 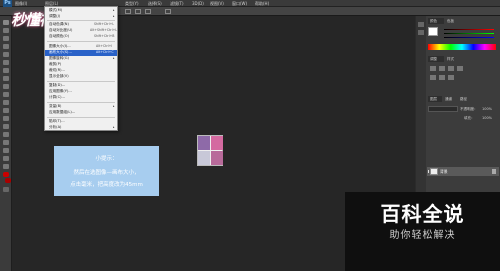 I want to click on tab-swatches: 色板, so click(x=453, y=21).